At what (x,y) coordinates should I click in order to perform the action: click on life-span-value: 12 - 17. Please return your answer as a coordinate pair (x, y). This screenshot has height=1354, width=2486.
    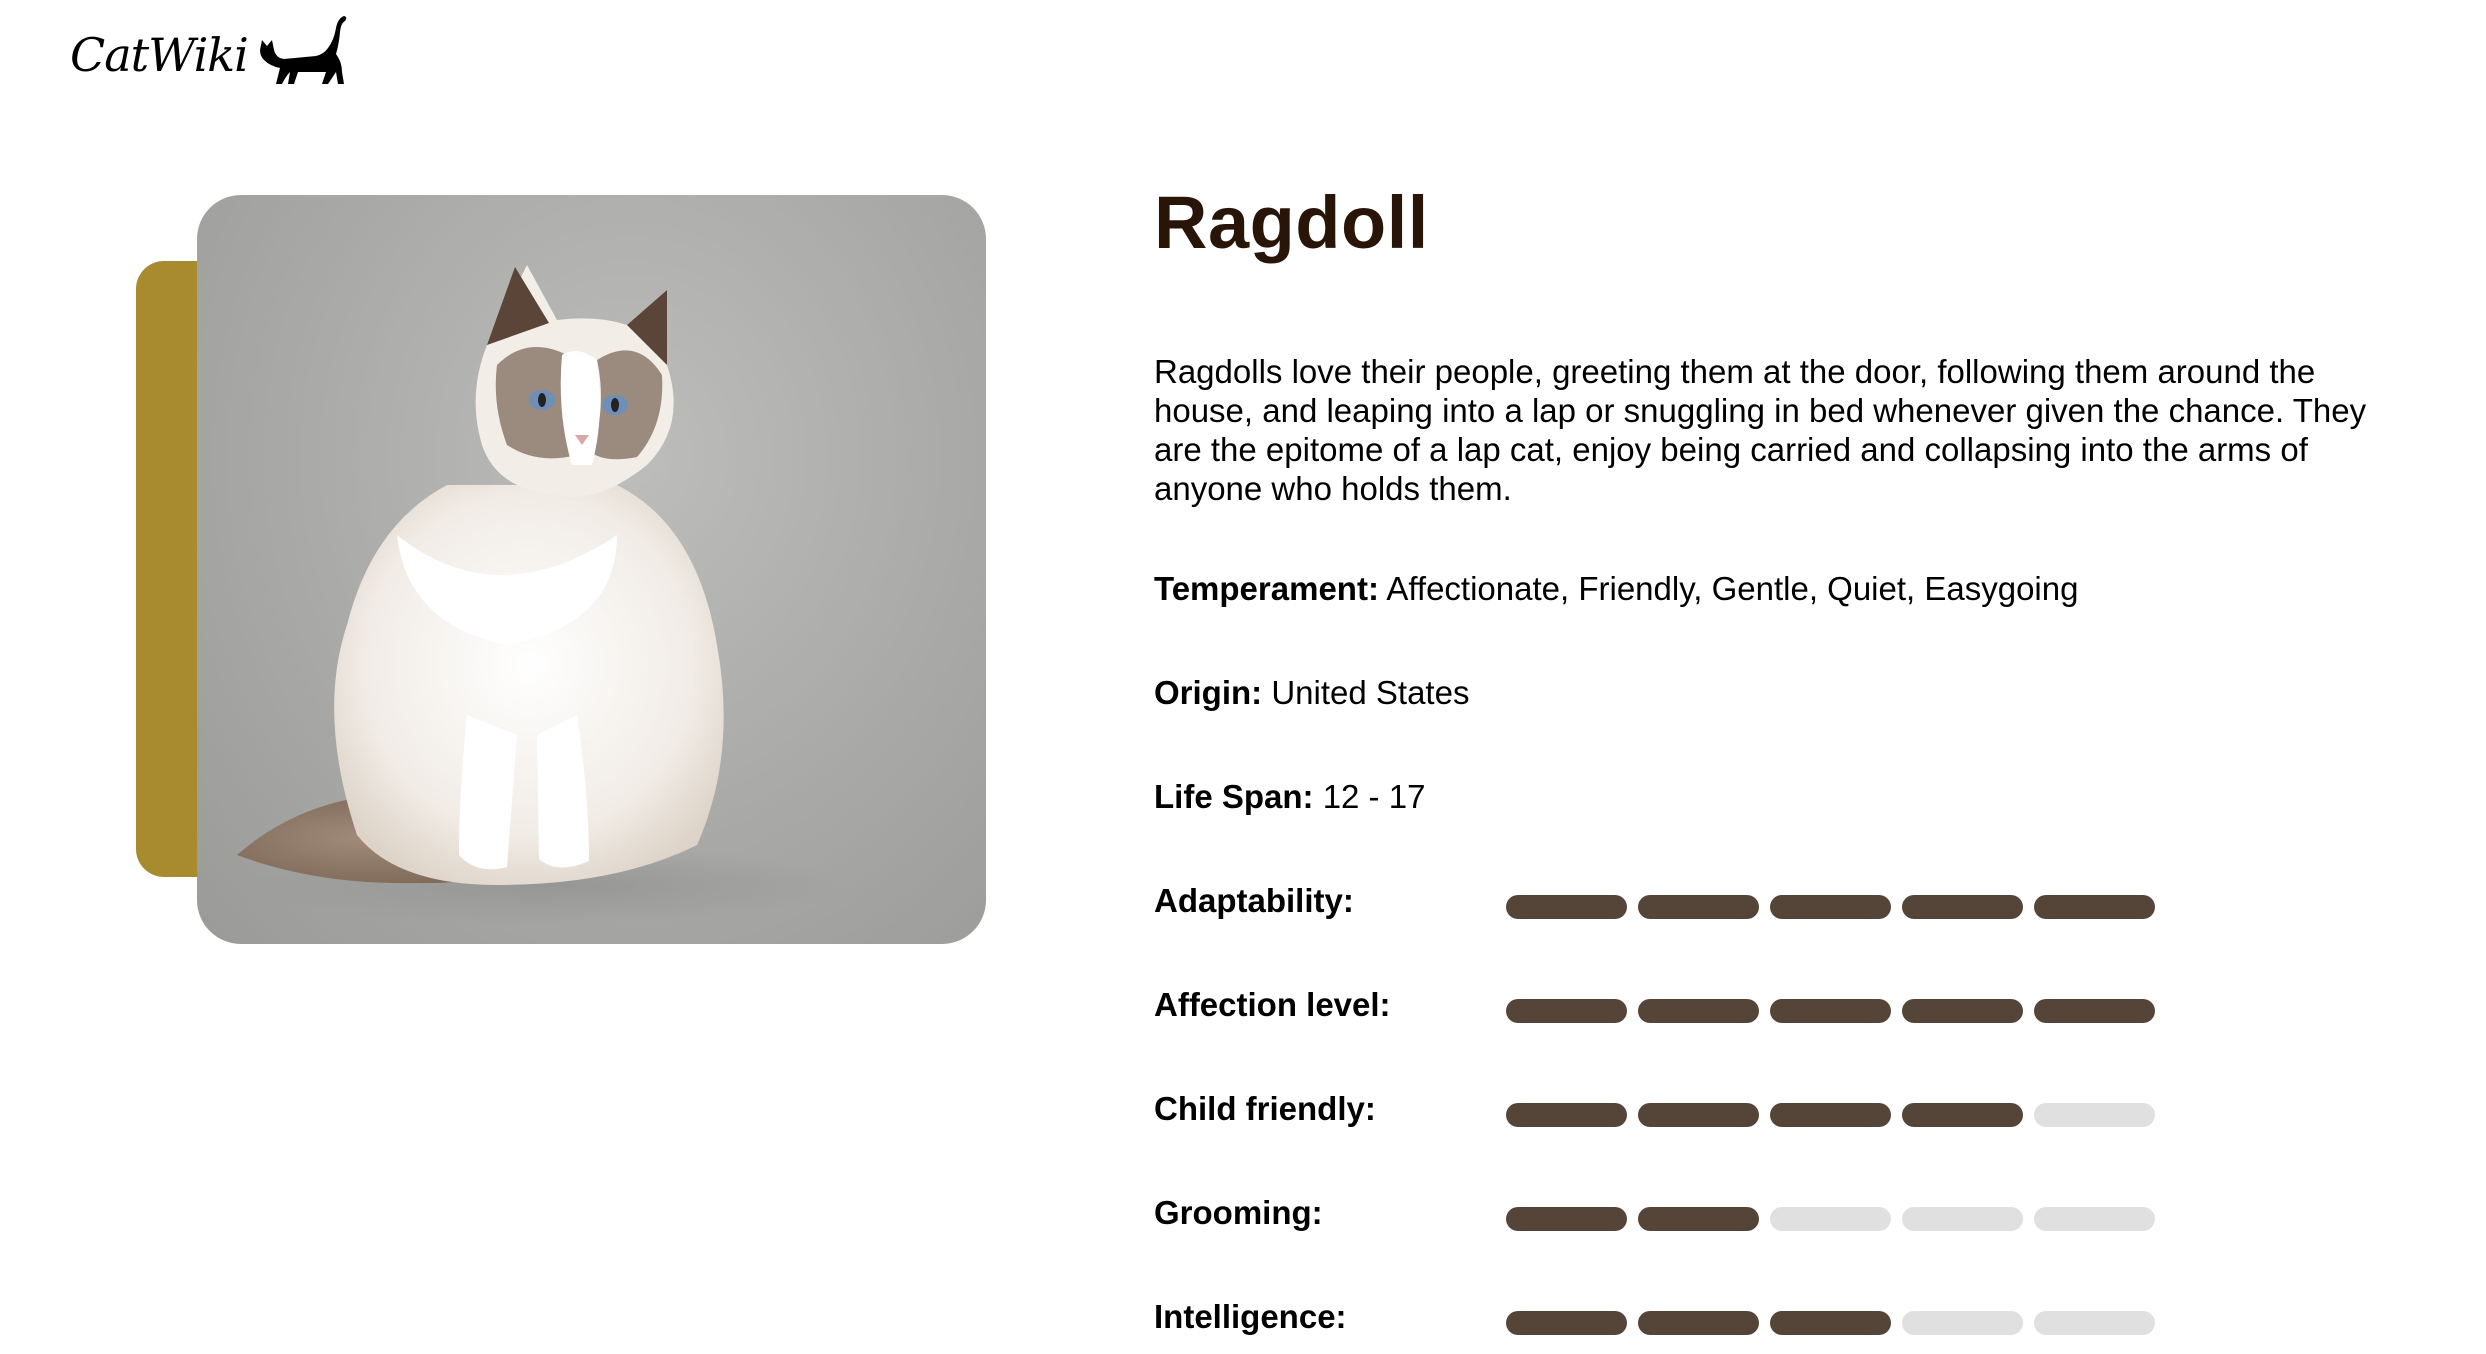
    Looking at the image, I should click on (1374, 796).